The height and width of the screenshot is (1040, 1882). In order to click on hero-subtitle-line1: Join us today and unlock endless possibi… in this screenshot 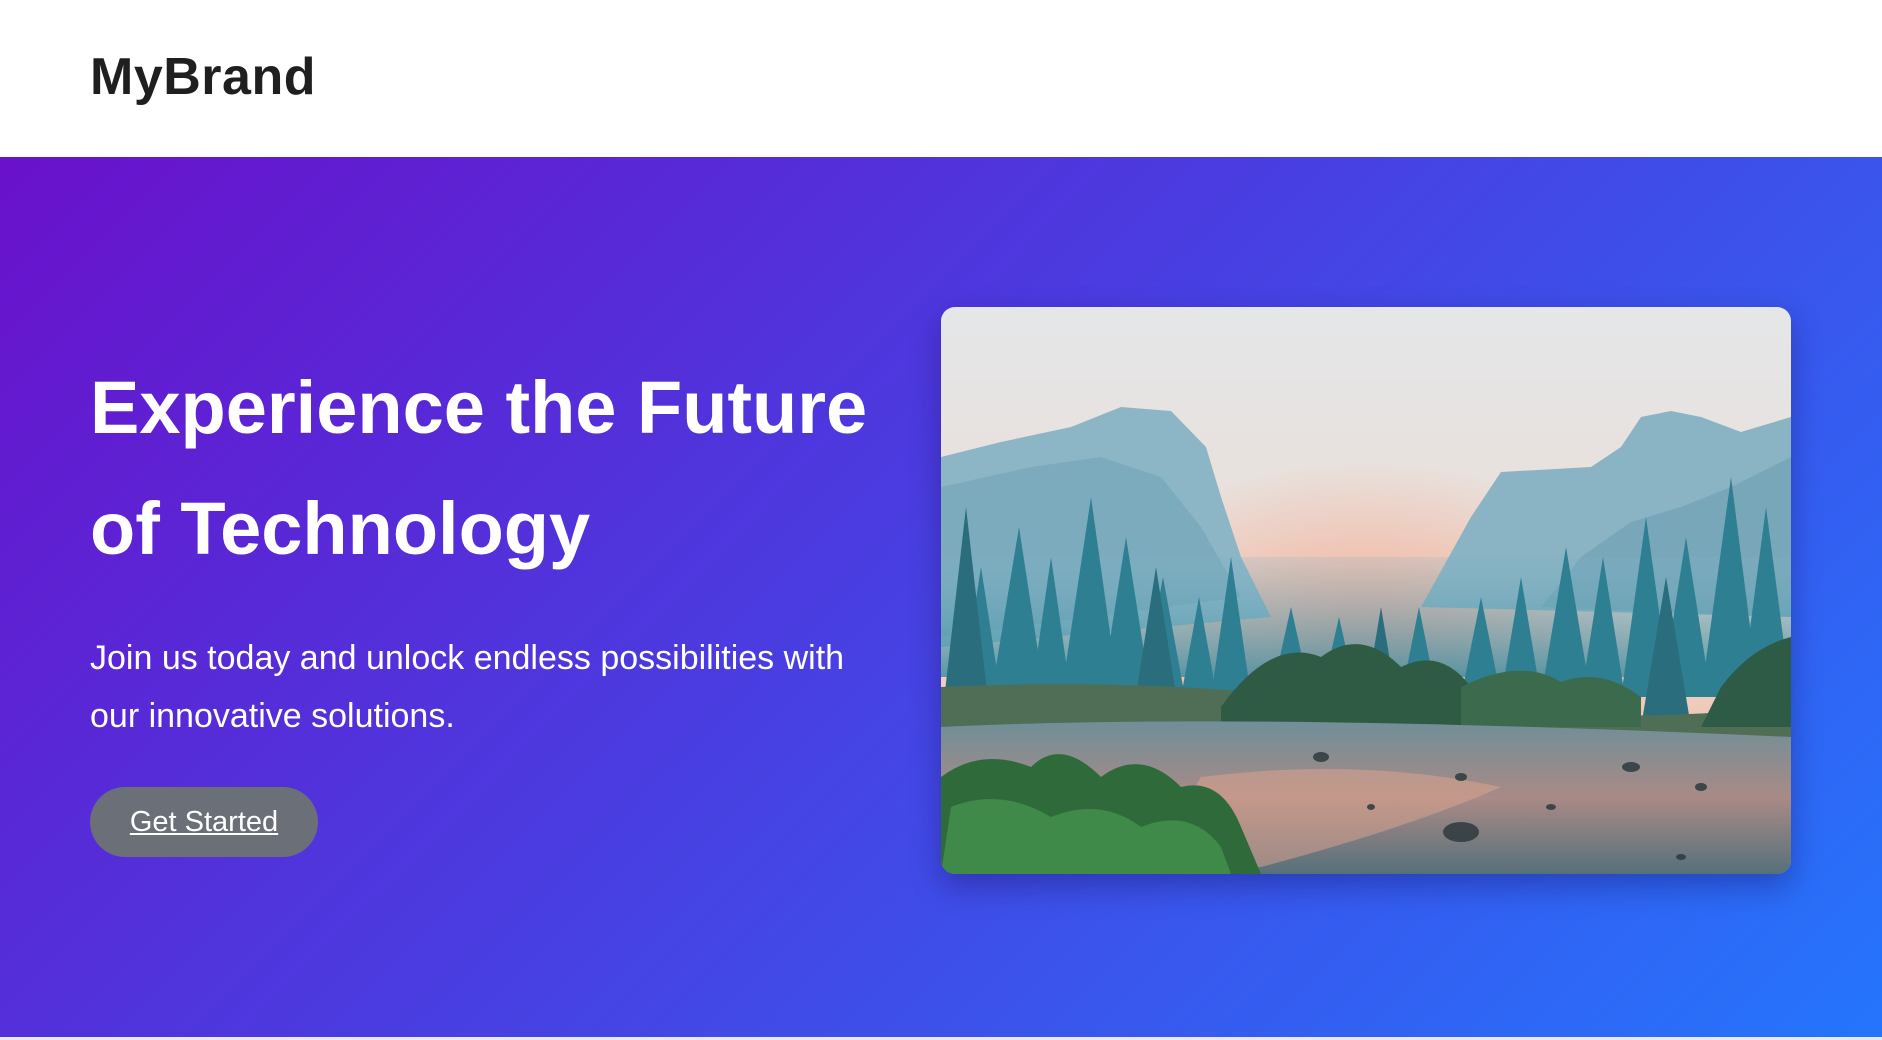, I will do `click(467, 658)`.